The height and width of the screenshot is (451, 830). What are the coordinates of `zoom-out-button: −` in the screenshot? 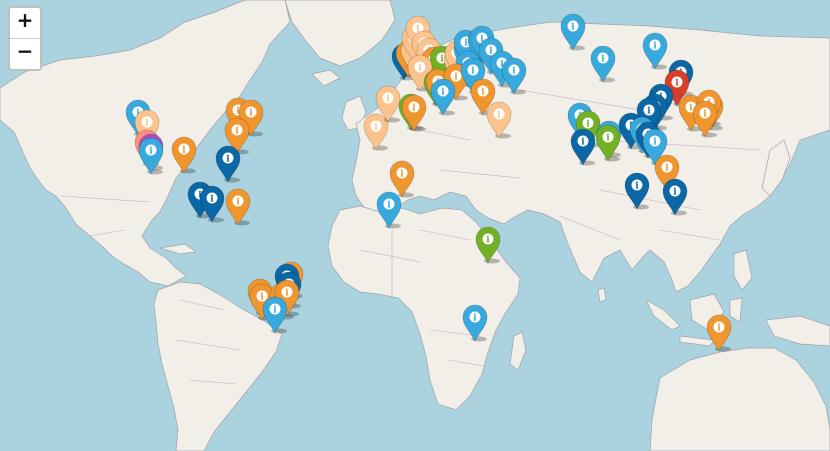 It's located at (25, 53).